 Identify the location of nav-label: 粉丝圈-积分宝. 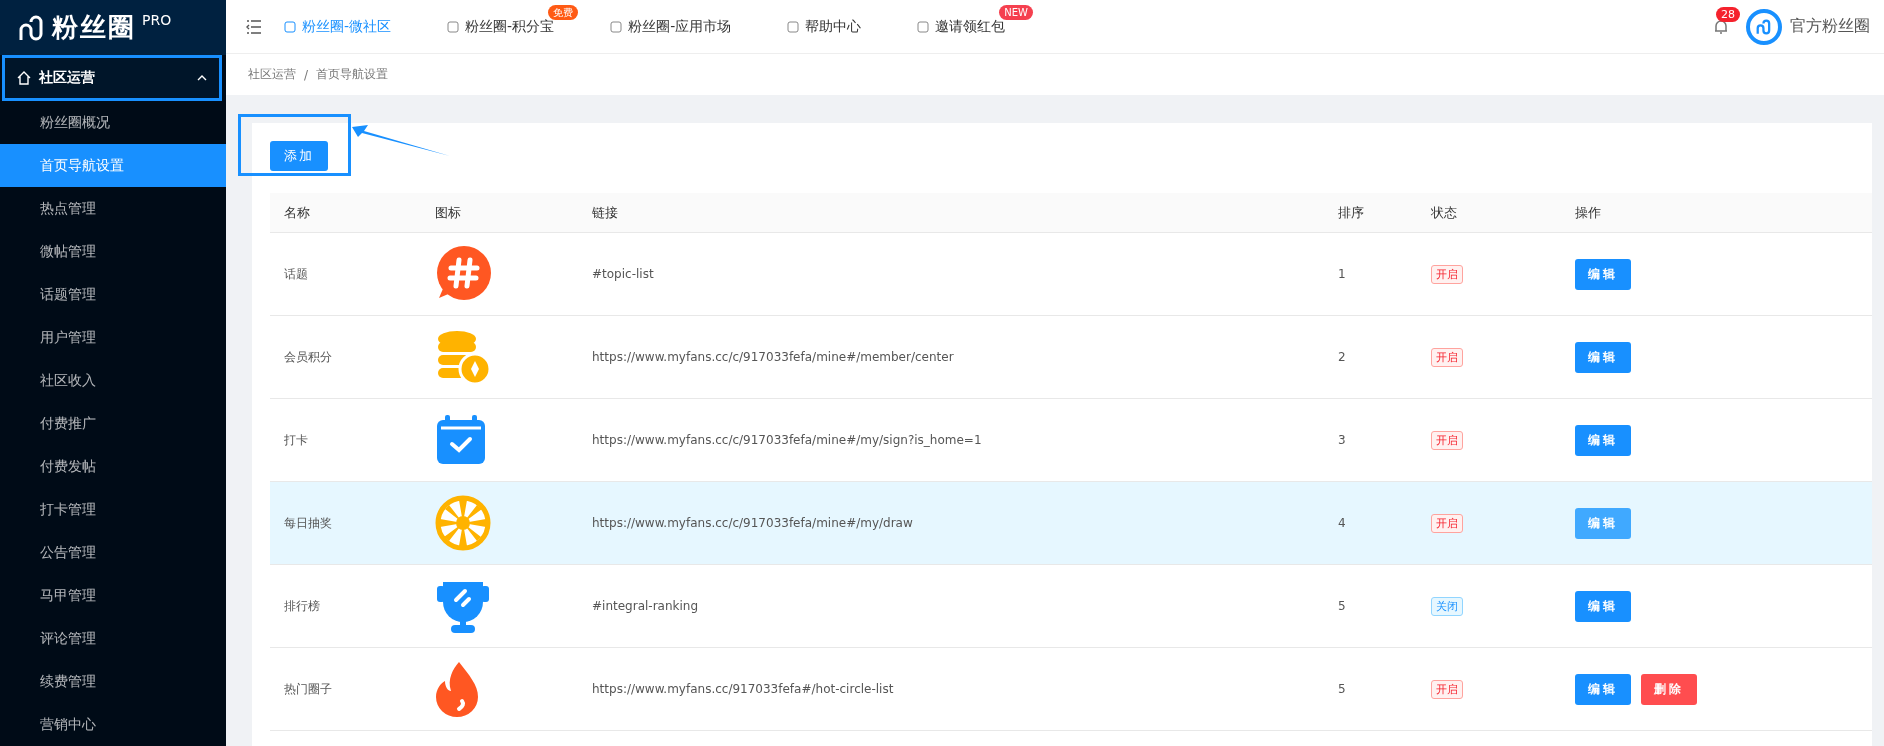
(510, 26).